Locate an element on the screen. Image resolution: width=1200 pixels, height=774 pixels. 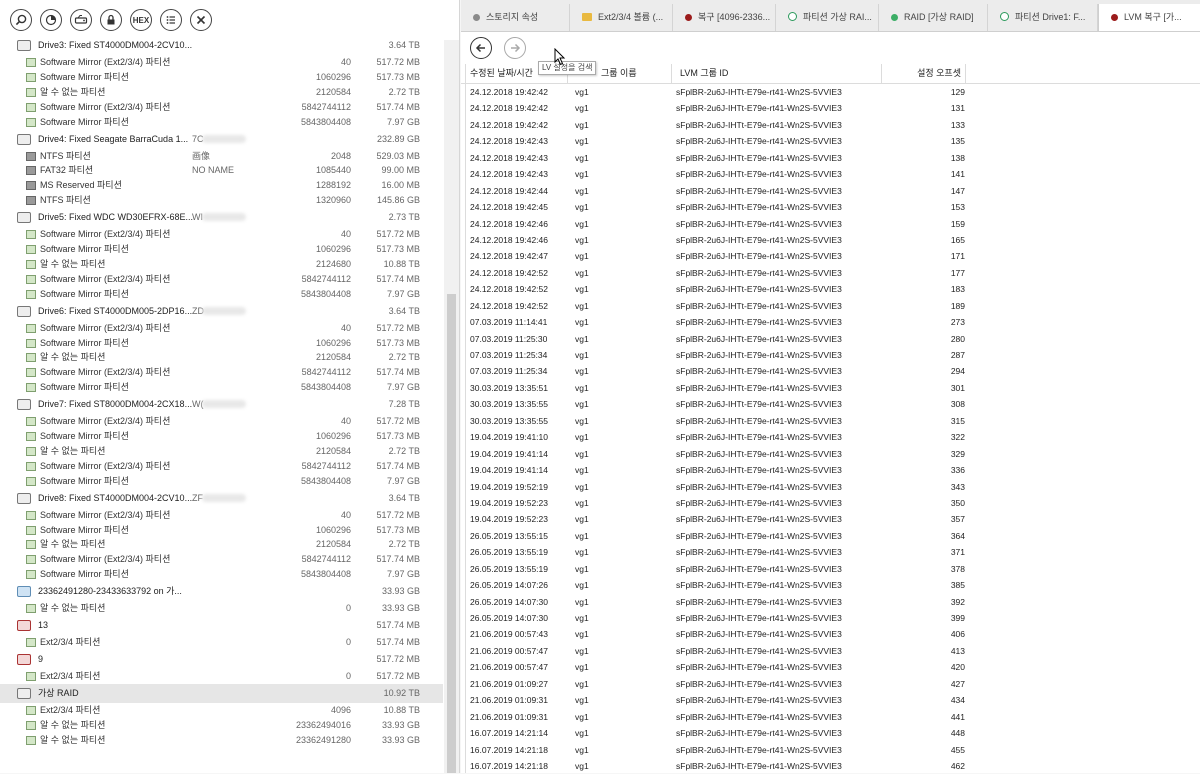
tree-partition-row: 알 수 없는 파티션 0 33.93 GB is located at coordinates (221, 608).